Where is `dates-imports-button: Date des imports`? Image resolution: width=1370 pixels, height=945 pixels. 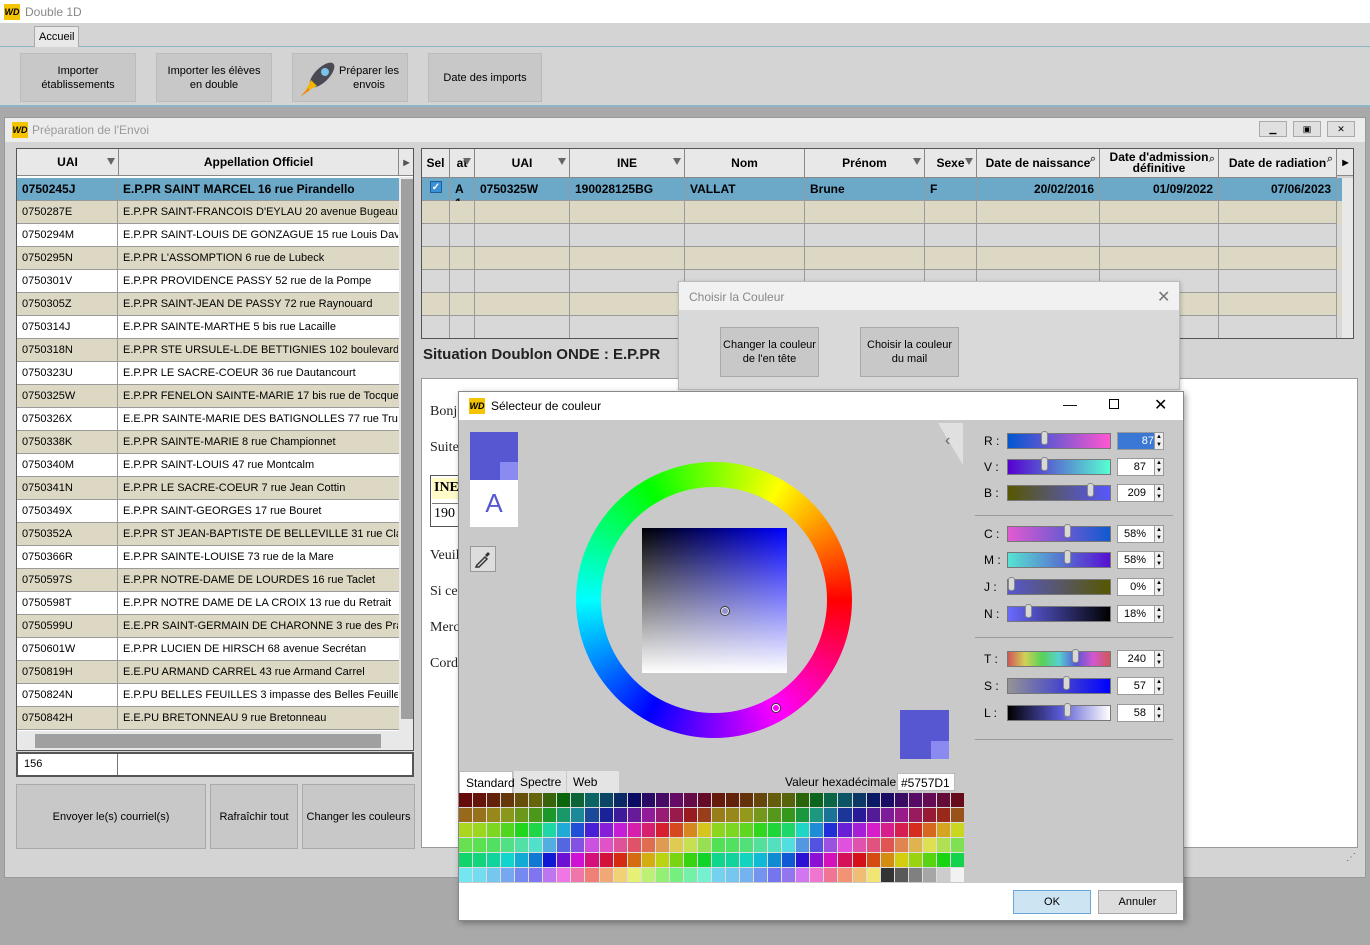
dates-imports-button: Date des imports is located at coordinates (485, 77).